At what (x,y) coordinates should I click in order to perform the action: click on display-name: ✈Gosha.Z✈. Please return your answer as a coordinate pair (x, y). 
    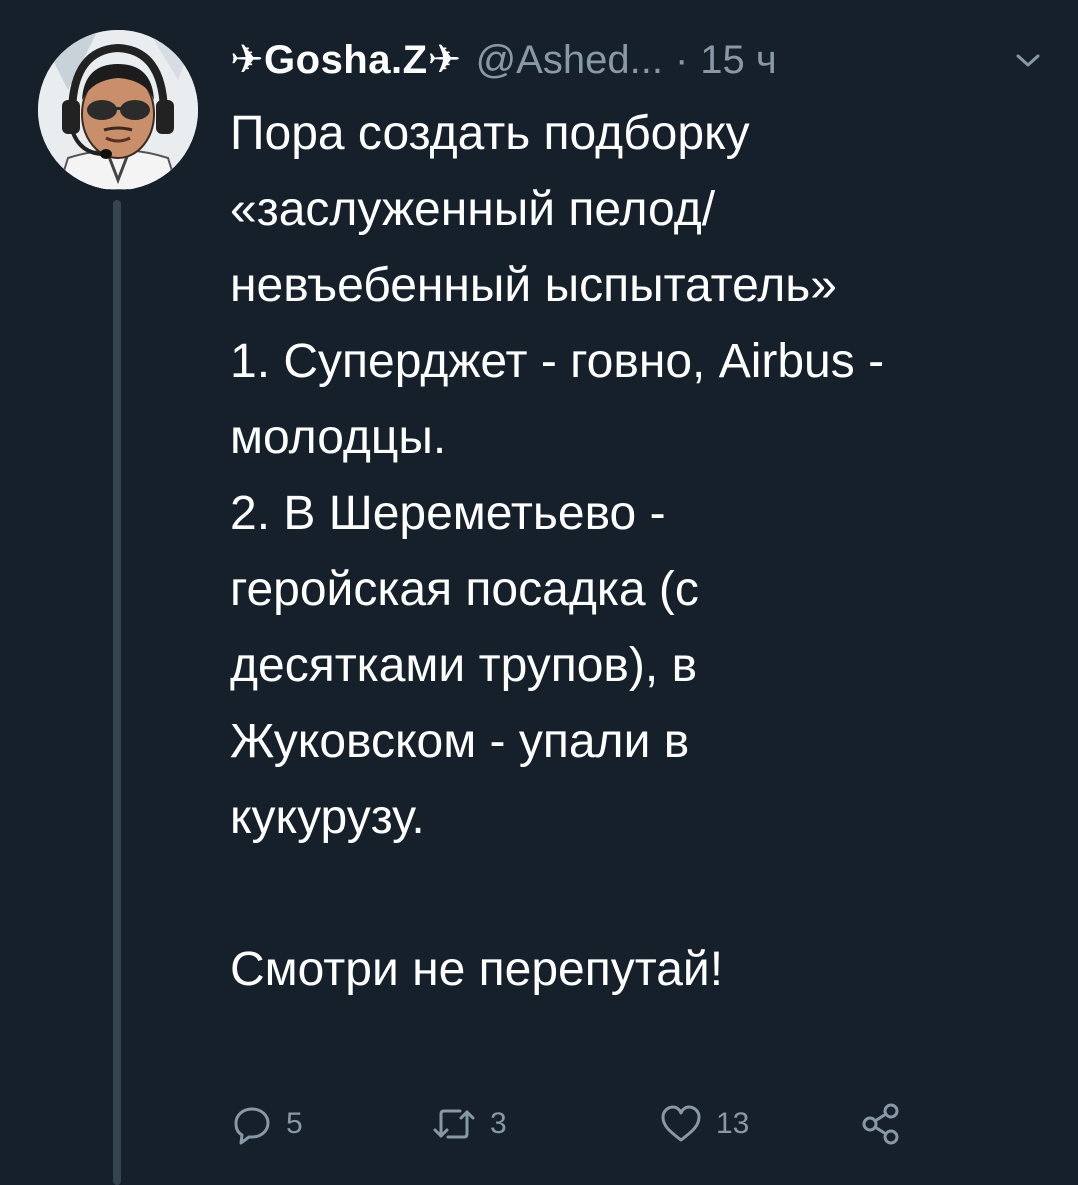
    Looking at the image, I should click on (346, 60).